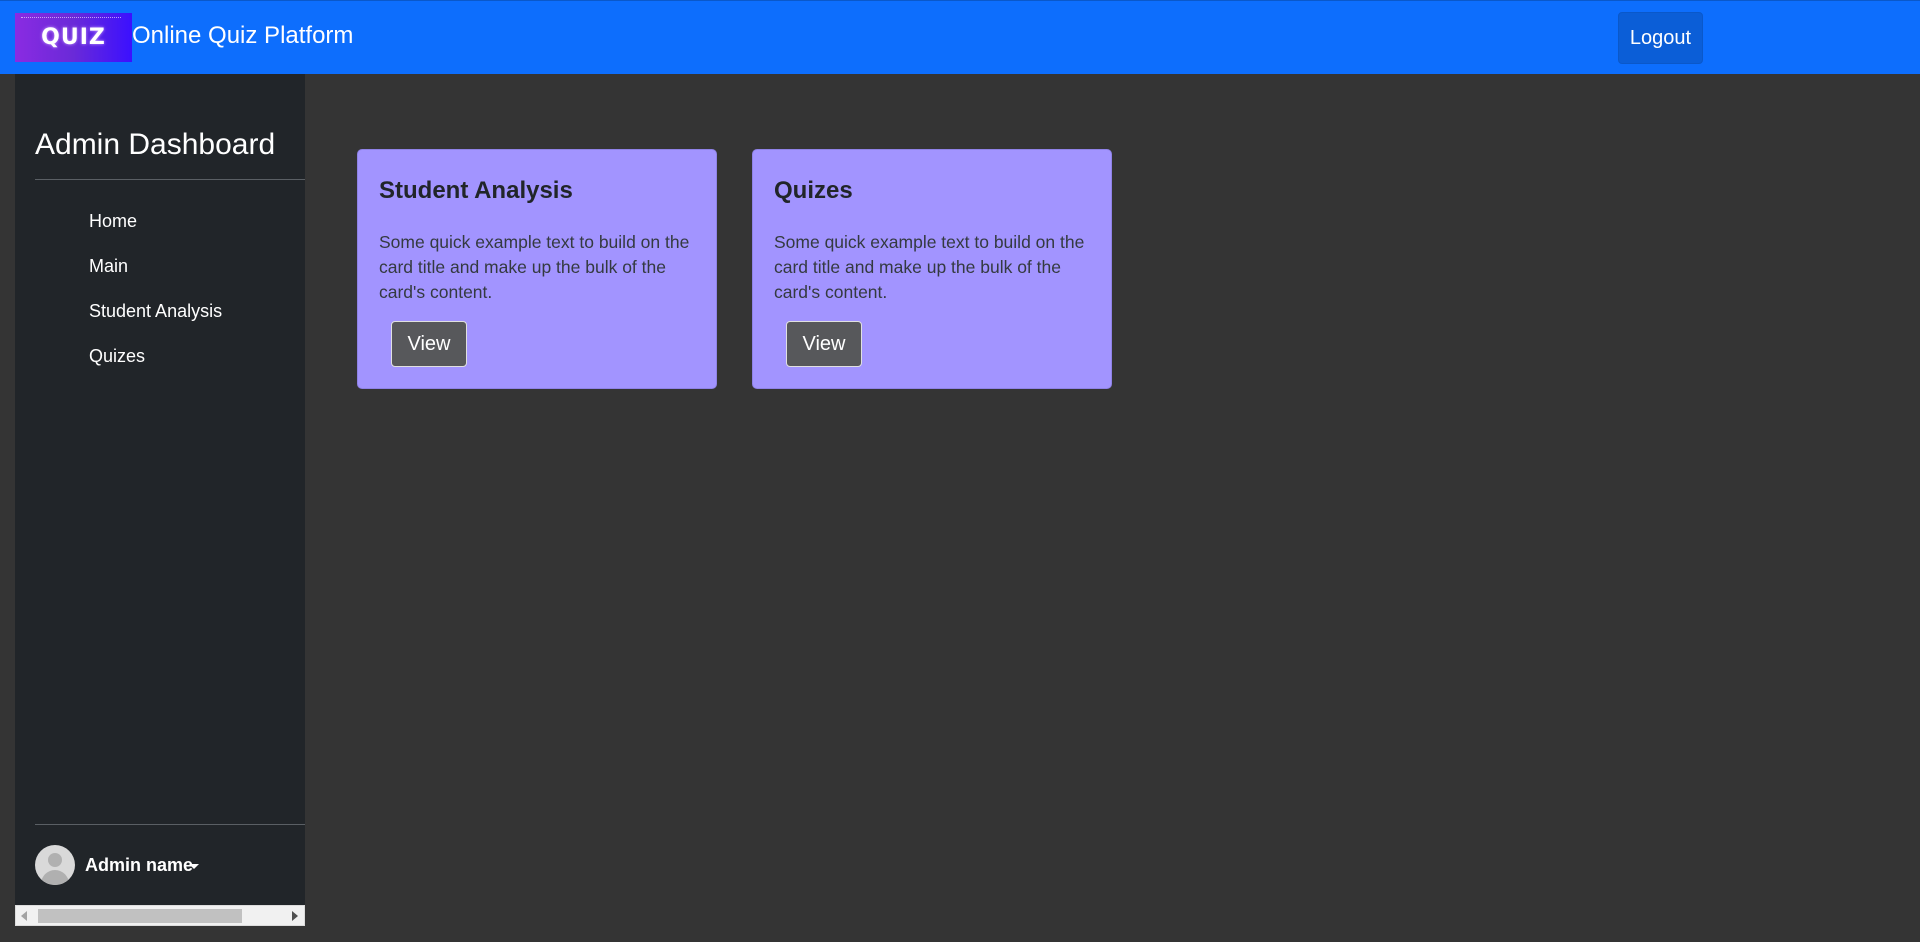 This screenshot has height=942, width=1920. I want to click on top-navbar: QUIZ Online Quiz Platform Logout, so click(960, 37).